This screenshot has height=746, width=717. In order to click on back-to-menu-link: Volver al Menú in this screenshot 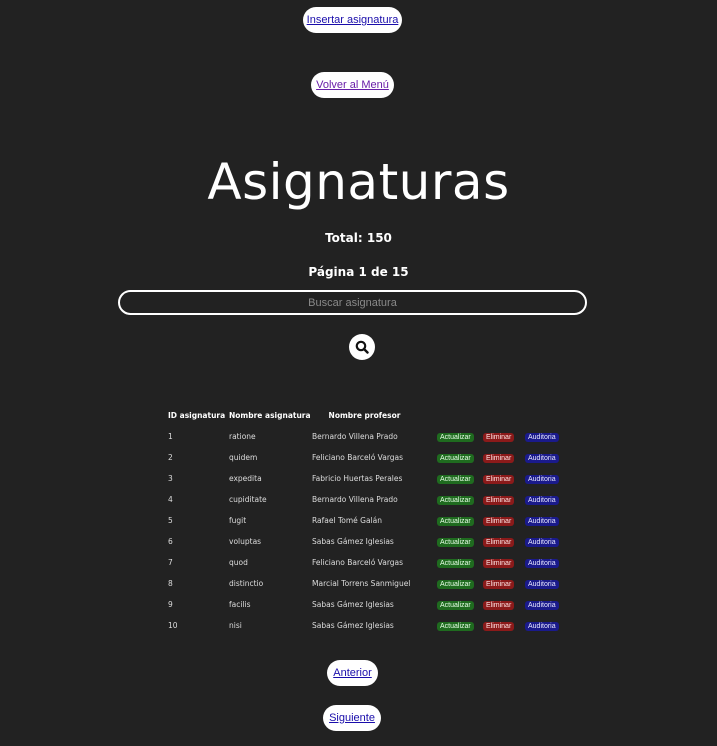, I will do `click(352, 85)`.